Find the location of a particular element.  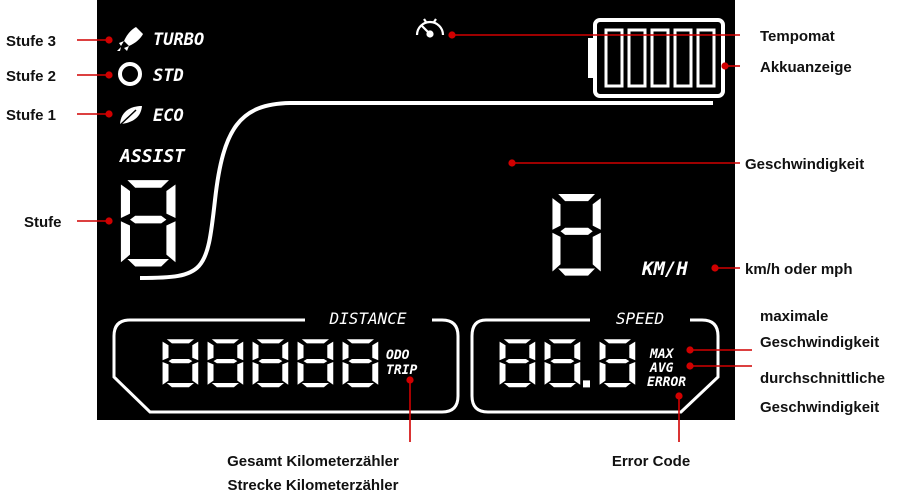

label-avg-line2: Geschwindigkeit is located at coordinates (819, 407).